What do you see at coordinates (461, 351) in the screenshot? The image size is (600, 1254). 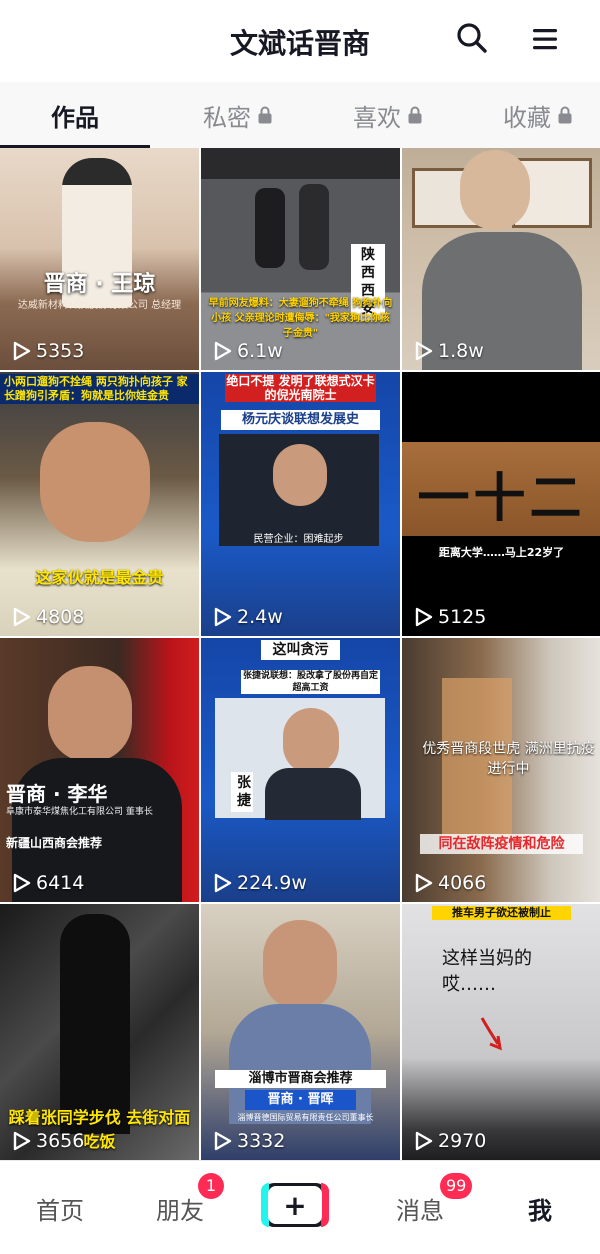 I see `view-count-text: 1.8w` at bounding box center [461, 351].